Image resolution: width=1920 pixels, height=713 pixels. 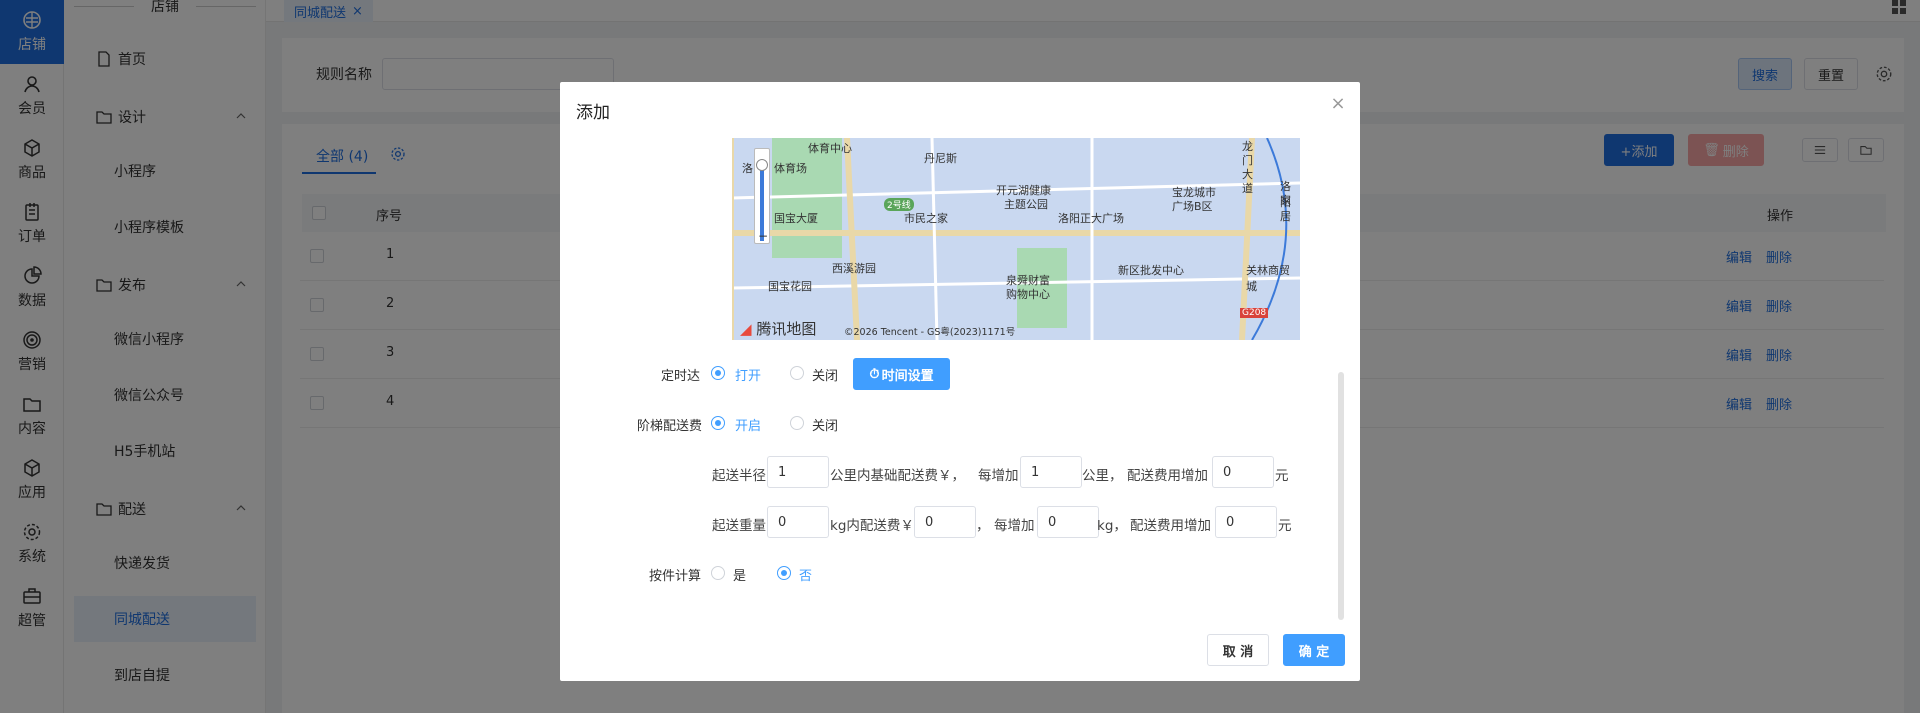 What do you see at coordinates (748, 374) in the screenshot?
I see `timed-on-label: 打开` at bounding box center [748, 374].